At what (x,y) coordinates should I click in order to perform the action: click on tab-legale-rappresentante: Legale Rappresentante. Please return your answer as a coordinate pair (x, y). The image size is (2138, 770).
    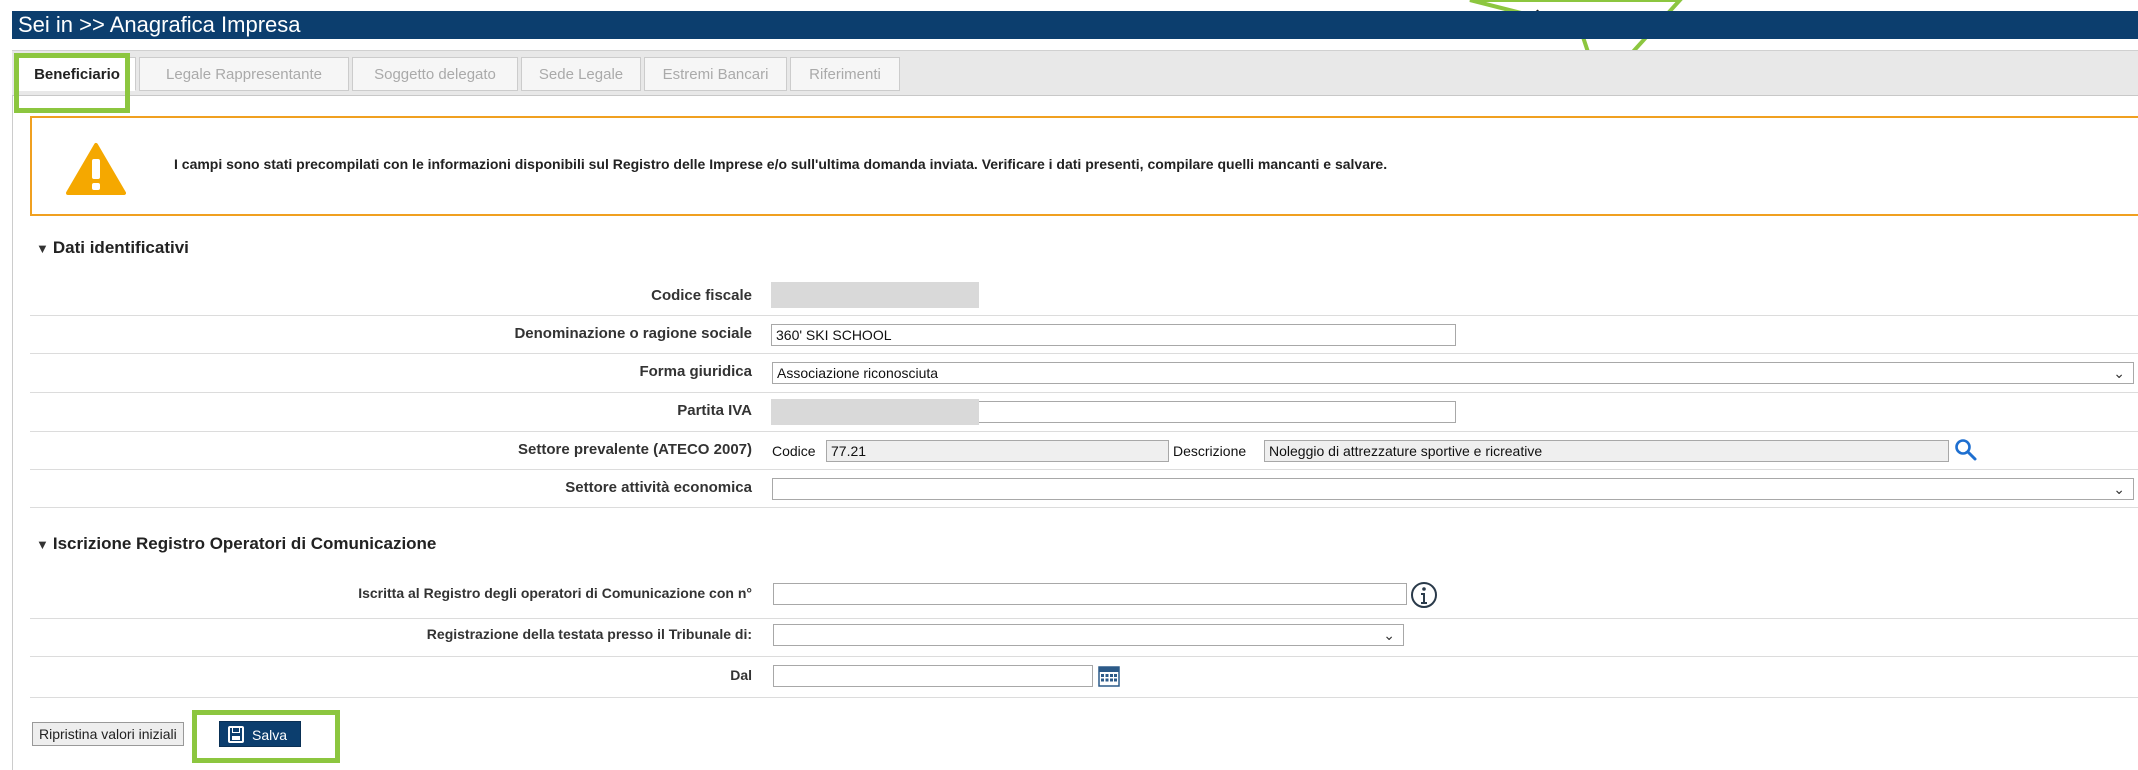
    Looking at the image, I should click on (244, 74).